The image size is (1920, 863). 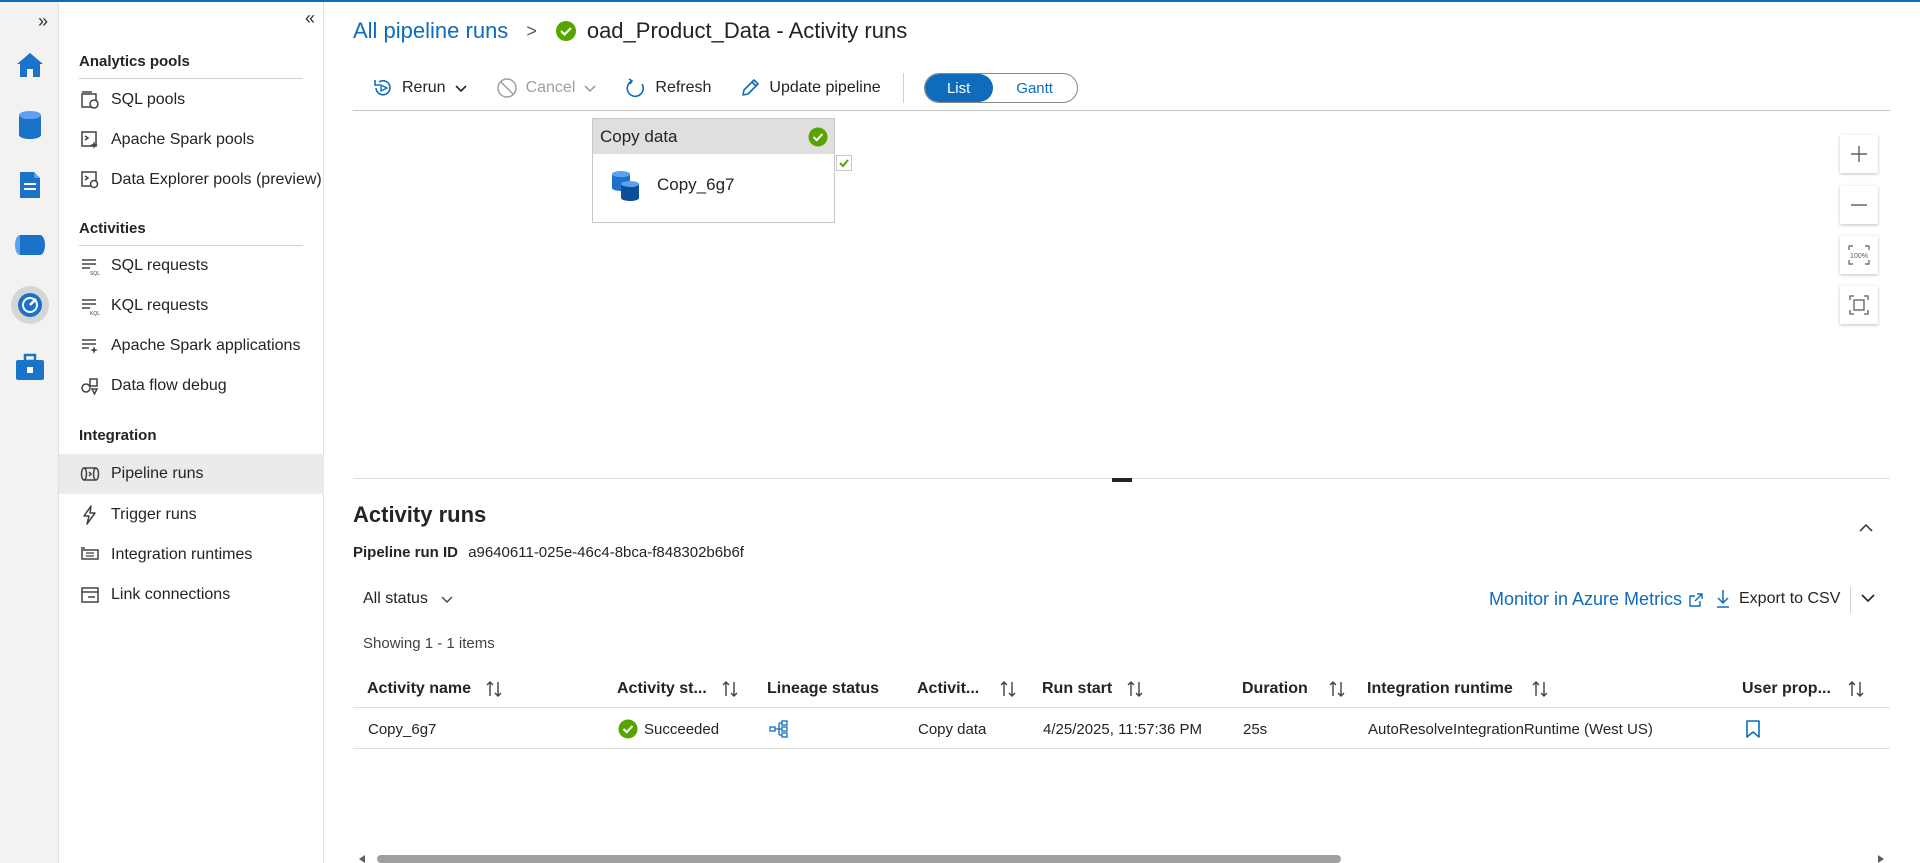 I want to click on list-view-toggle: List, so click(x=958, y=88).